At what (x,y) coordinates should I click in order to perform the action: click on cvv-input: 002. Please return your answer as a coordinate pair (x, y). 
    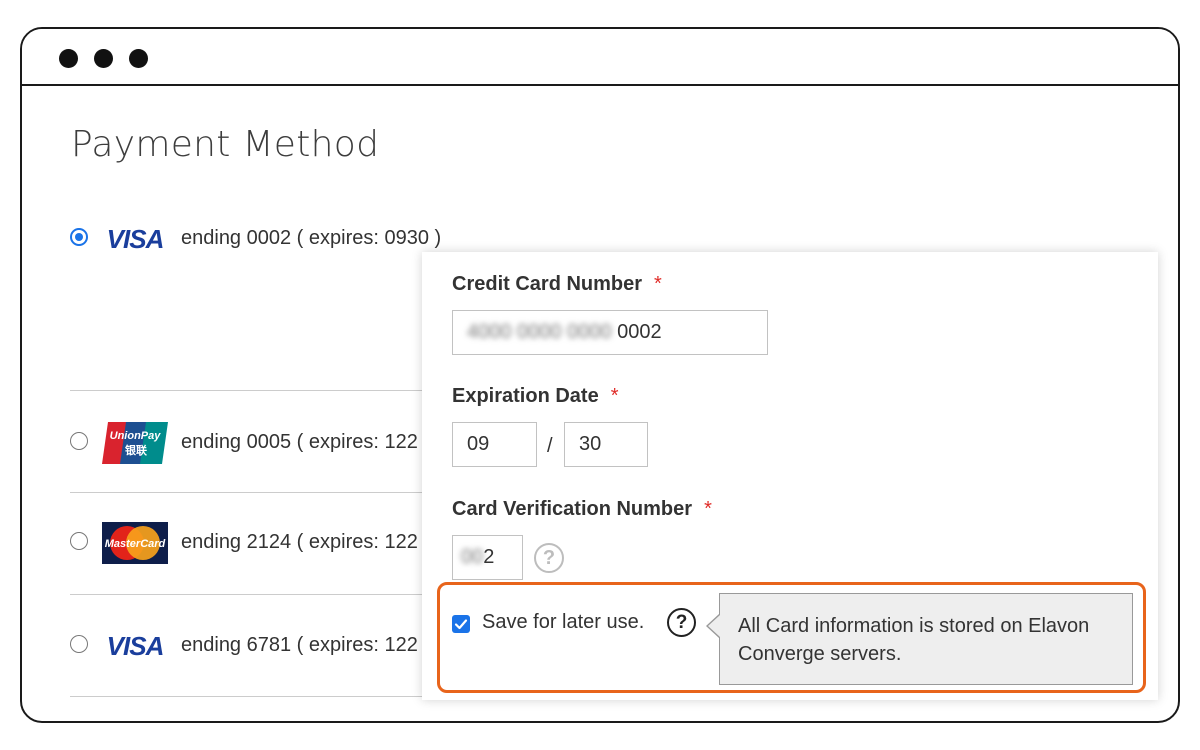
    Looking at the image, I should click on (487, 557).